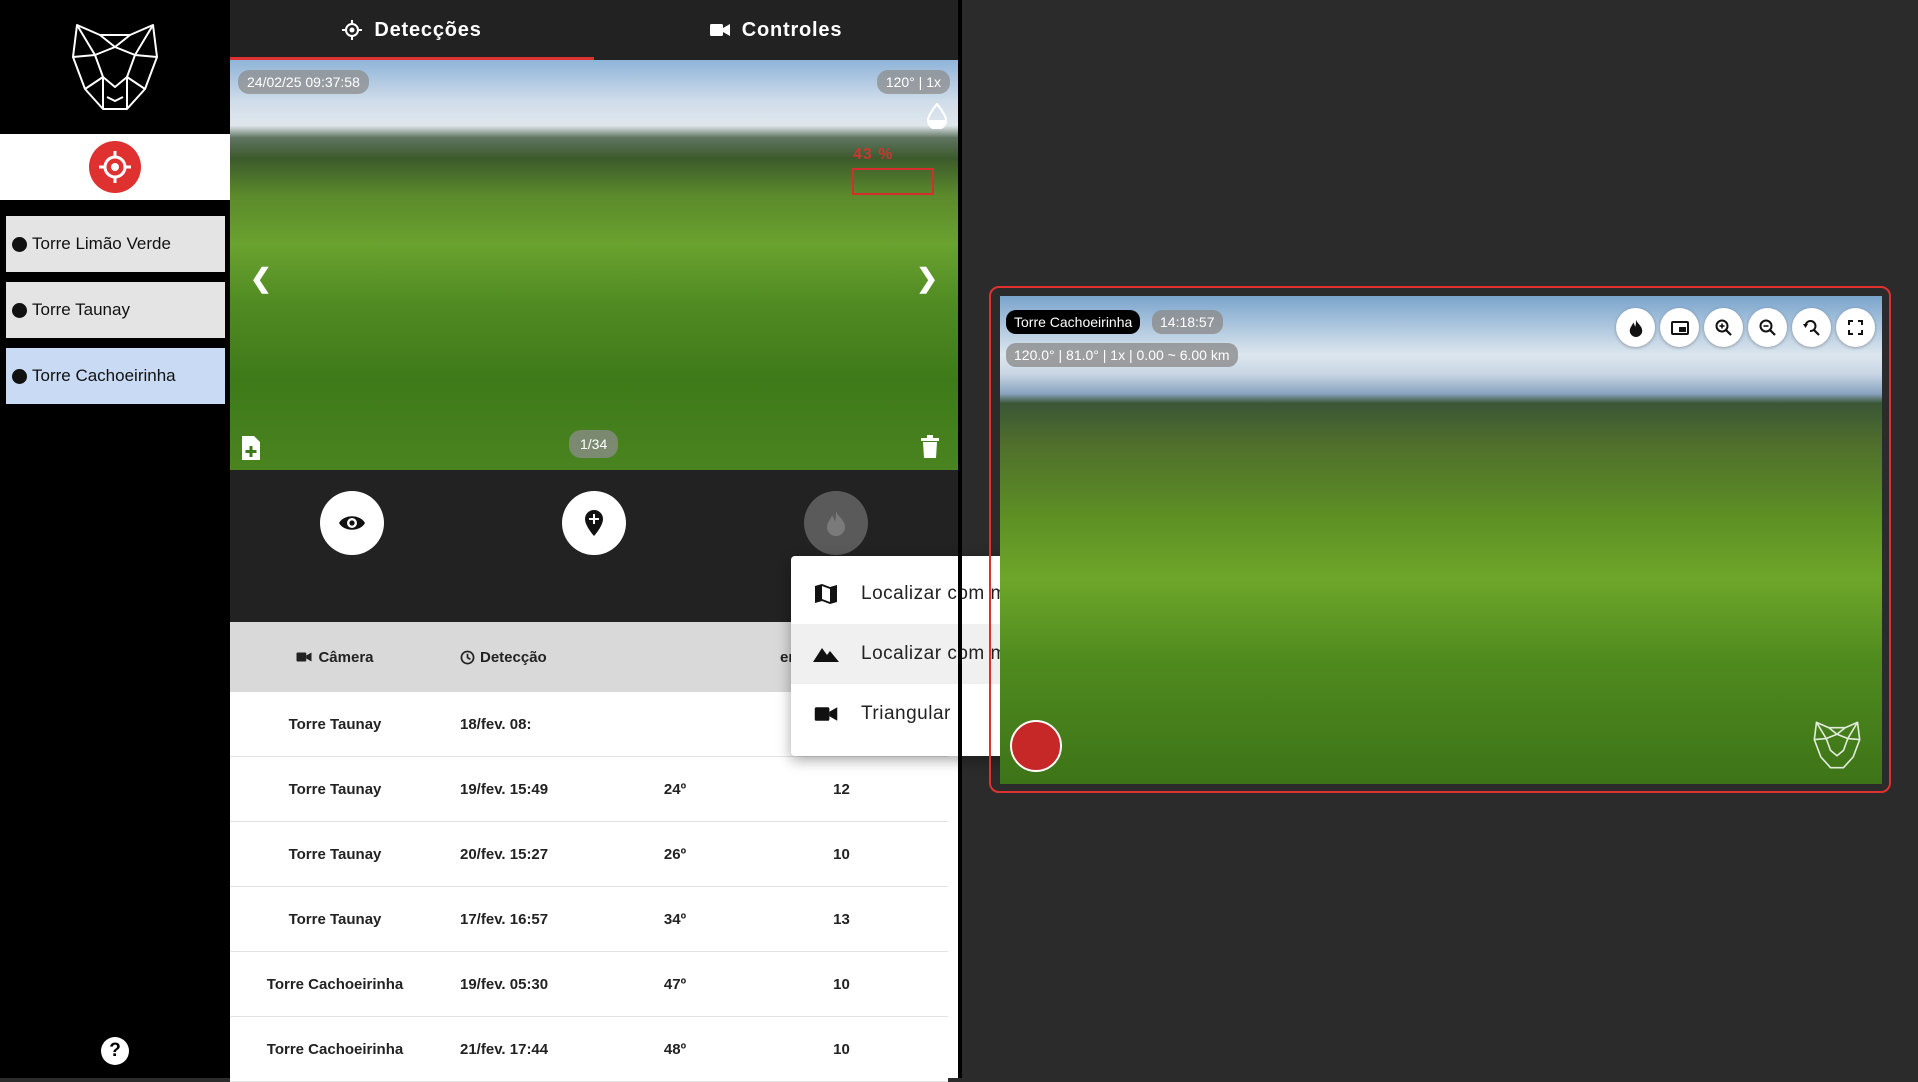 The height and width of the screenshot is (1082, 1918). I want to click on column-header-detection: Detecção, so click(527, 657).